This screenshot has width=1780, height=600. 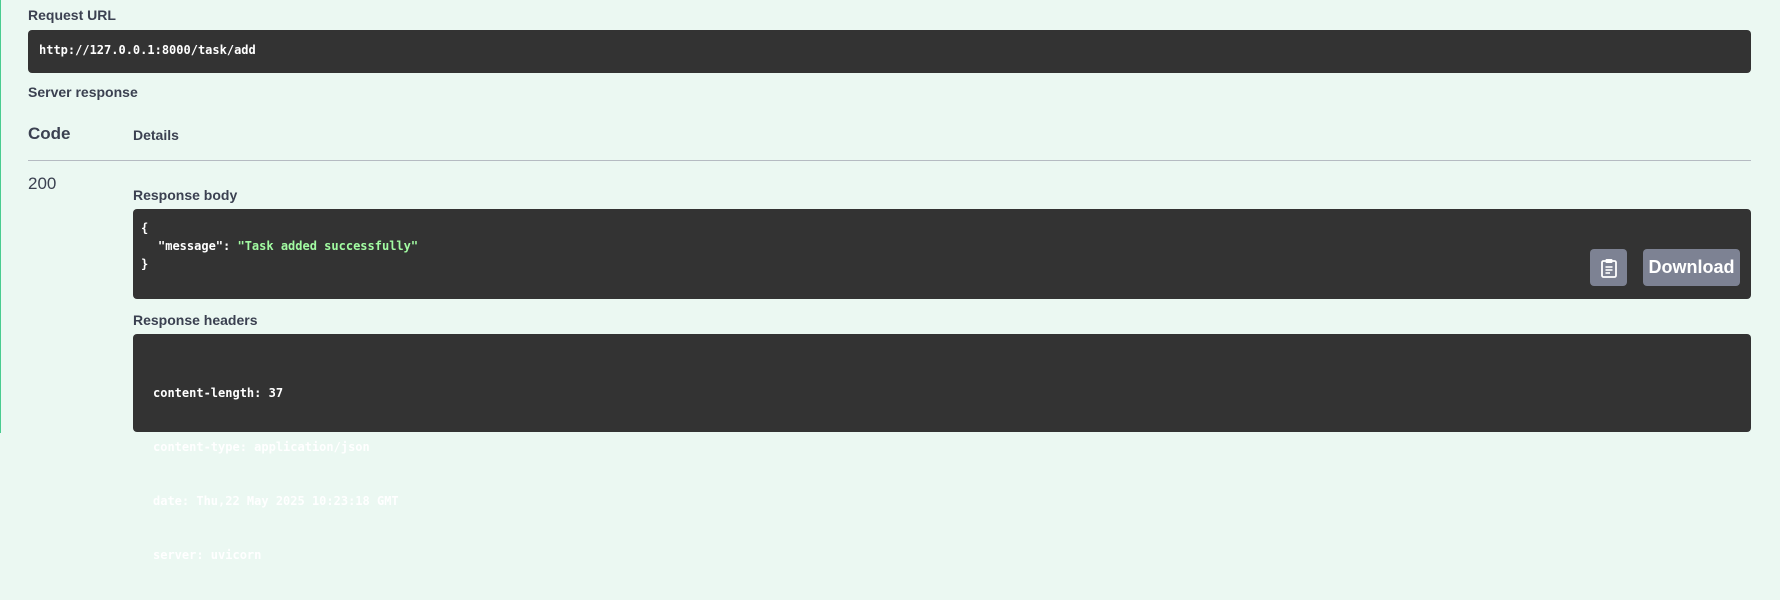 I want to click on copy-to-clipboard-button, so click(x=1608, y=267).